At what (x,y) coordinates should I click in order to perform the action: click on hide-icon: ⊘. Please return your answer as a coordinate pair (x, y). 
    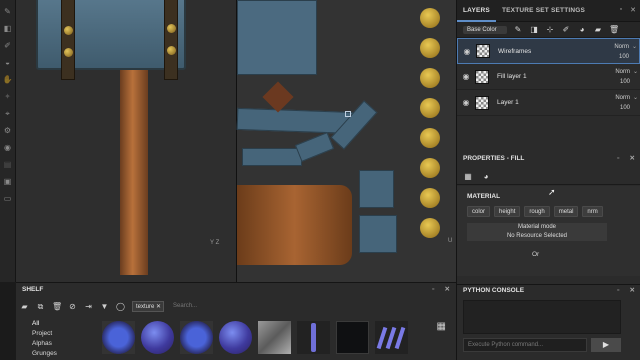
    Looking at the image, I should click on (72, 306).